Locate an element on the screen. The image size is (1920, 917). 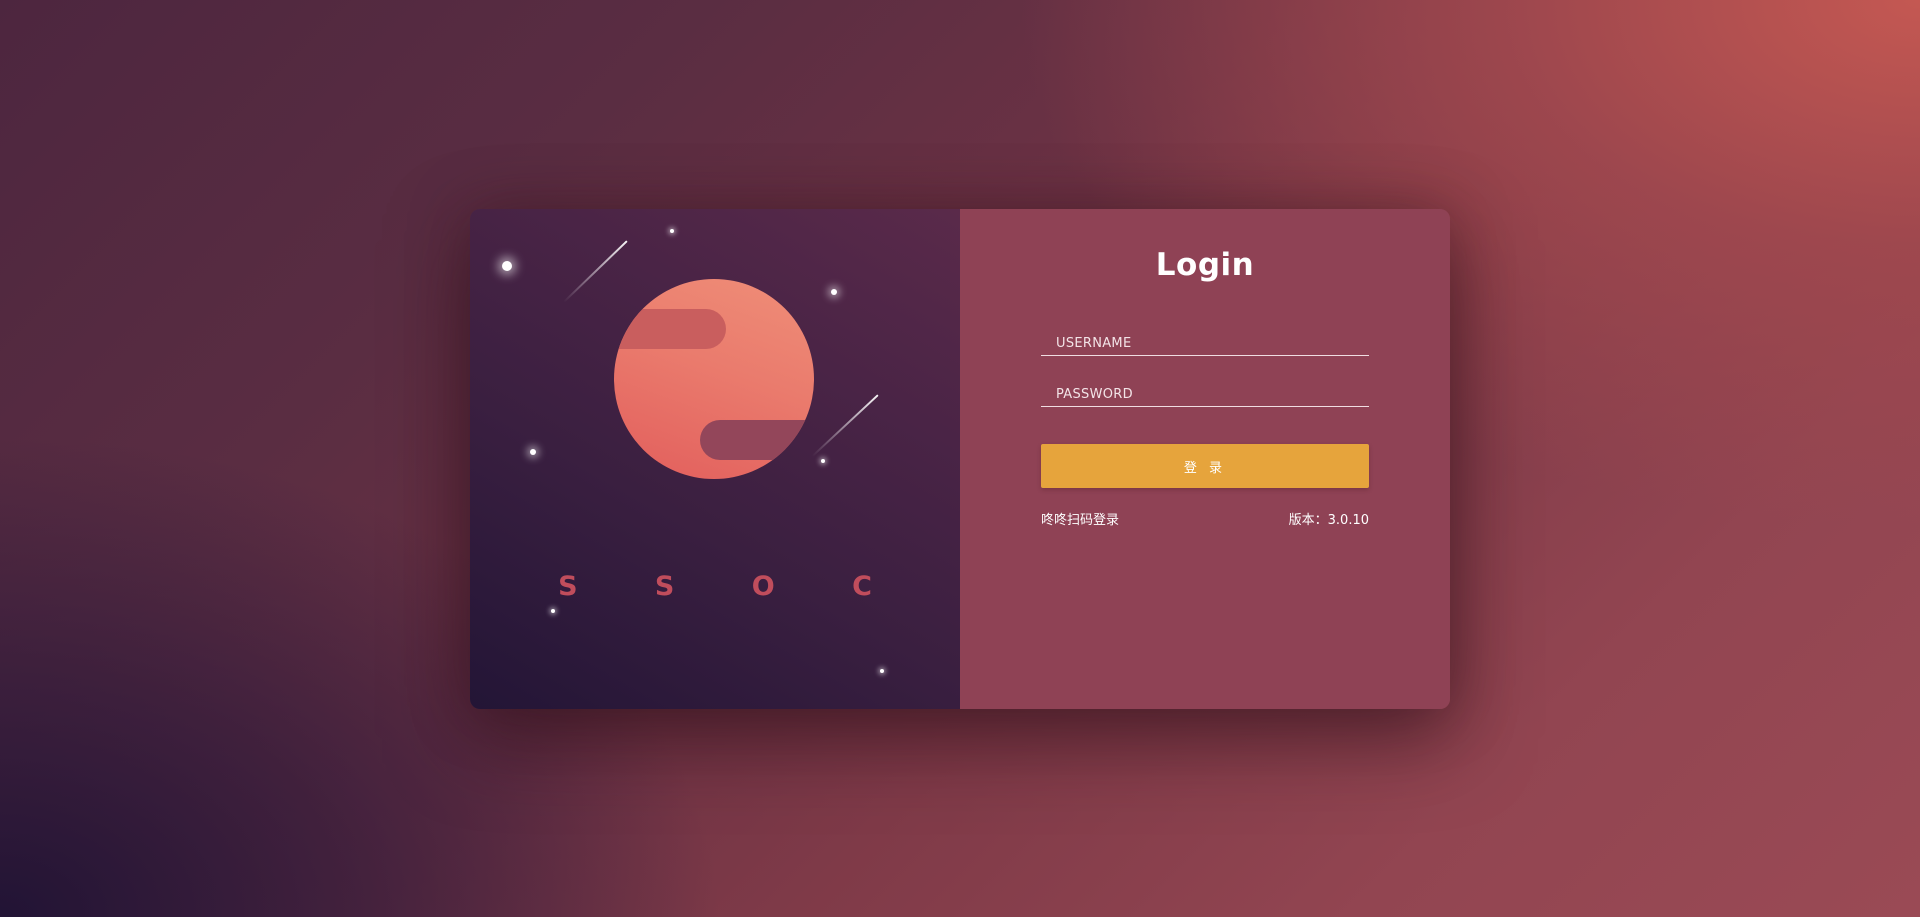
login-button: 登 录 is located at coordinates (1205, 466).